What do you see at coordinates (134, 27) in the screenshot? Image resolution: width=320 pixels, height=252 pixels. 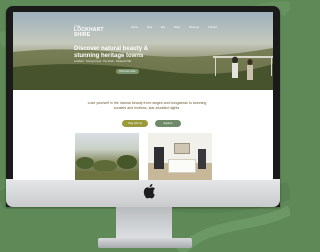 I see `nav-home: Home` at bounding box center [134, 27].